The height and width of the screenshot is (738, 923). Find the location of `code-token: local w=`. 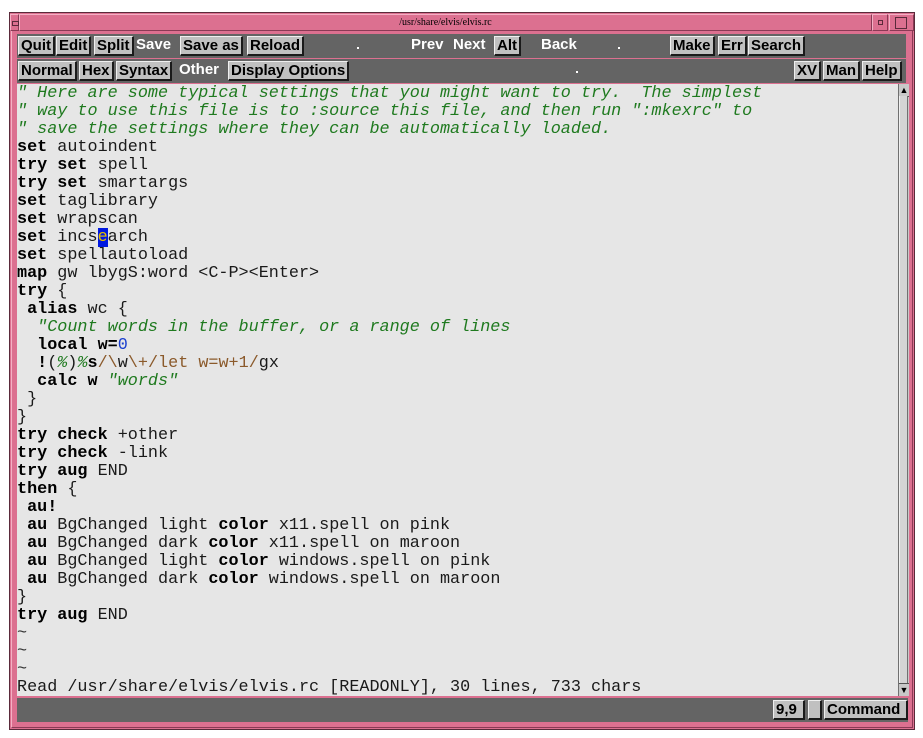

code-token: local w= is located at coordinates (67, 345).